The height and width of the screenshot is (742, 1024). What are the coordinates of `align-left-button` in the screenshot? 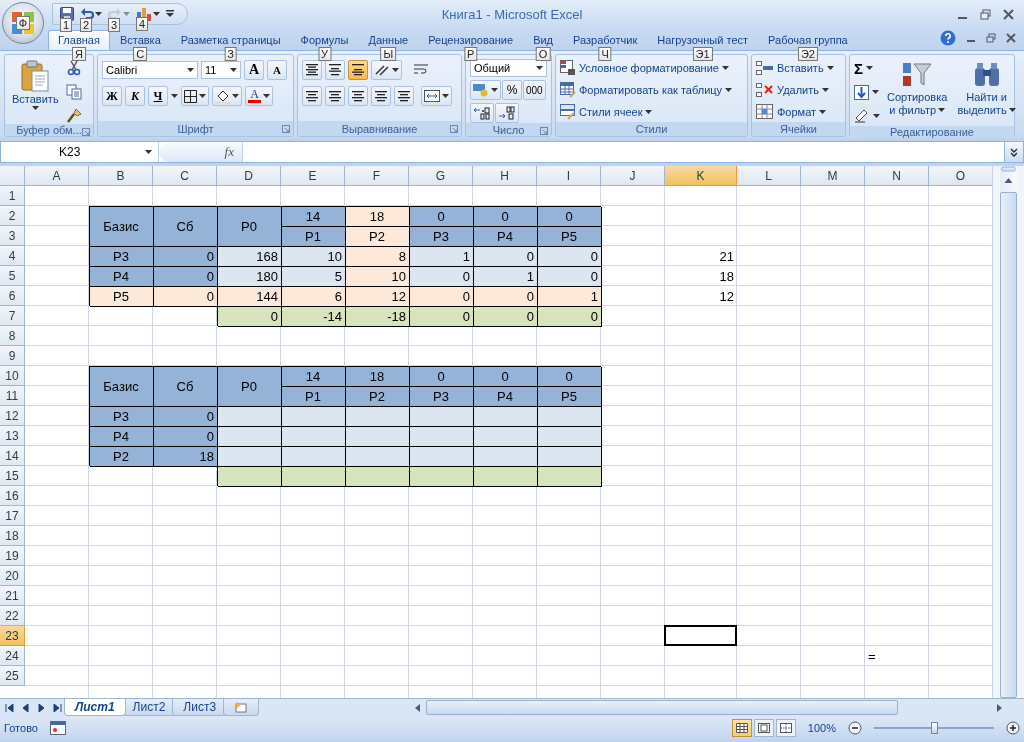 It's located at (312, 96).